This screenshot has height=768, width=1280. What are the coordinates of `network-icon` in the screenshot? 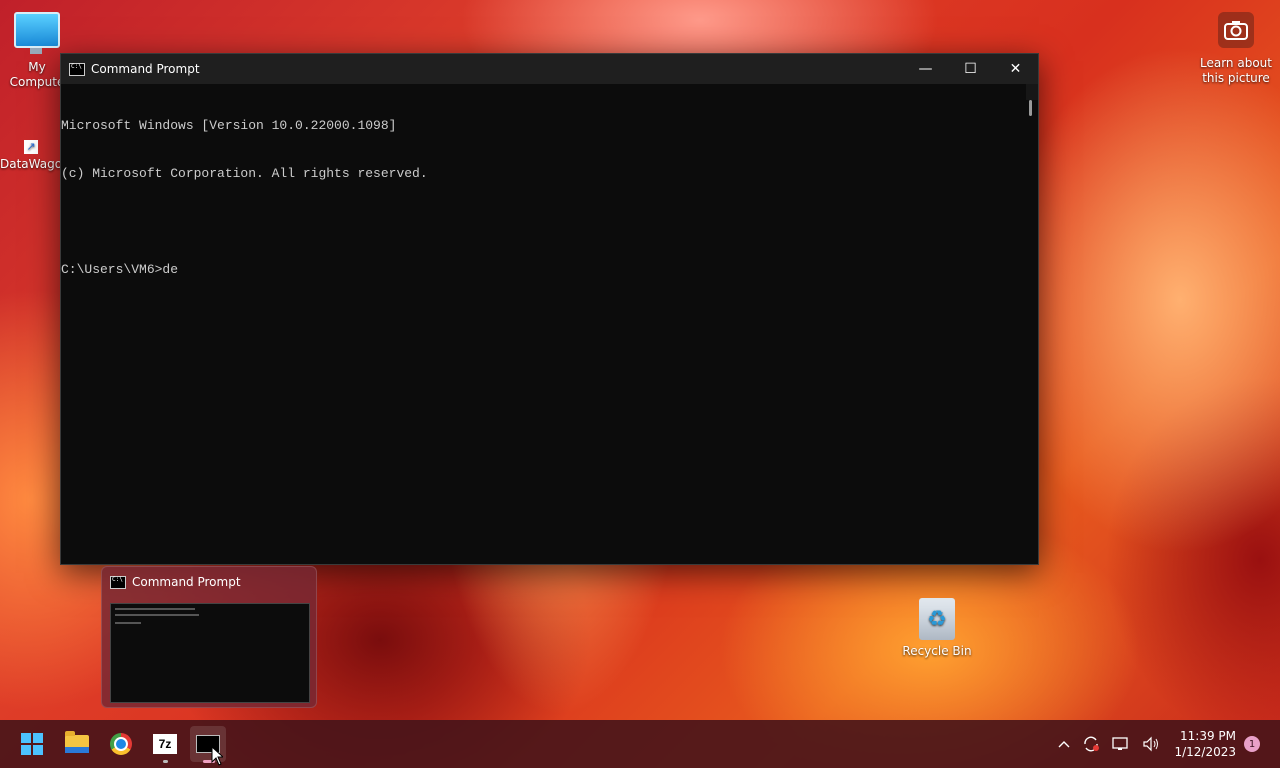 It's located at (1121, 744).